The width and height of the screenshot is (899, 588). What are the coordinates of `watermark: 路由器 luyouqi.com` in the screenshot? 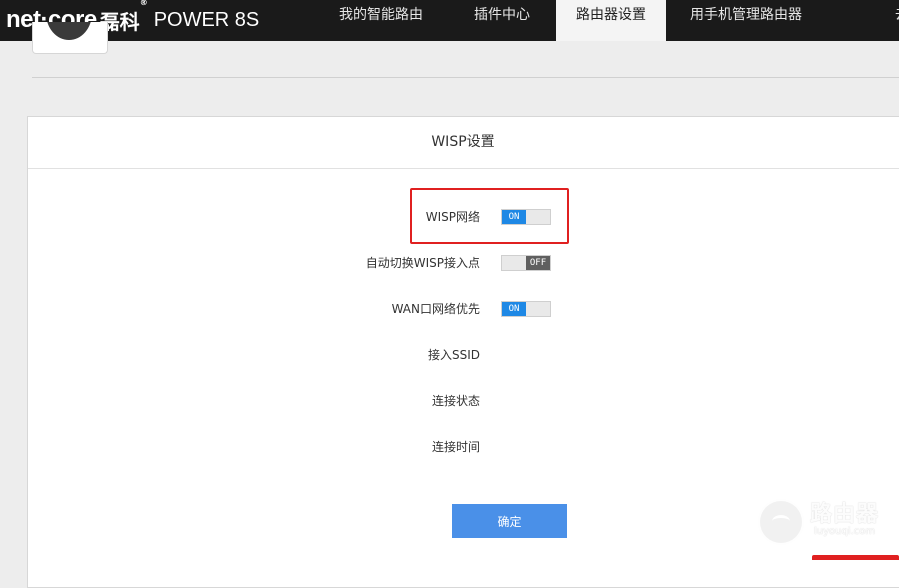 It's located at (828, 520).